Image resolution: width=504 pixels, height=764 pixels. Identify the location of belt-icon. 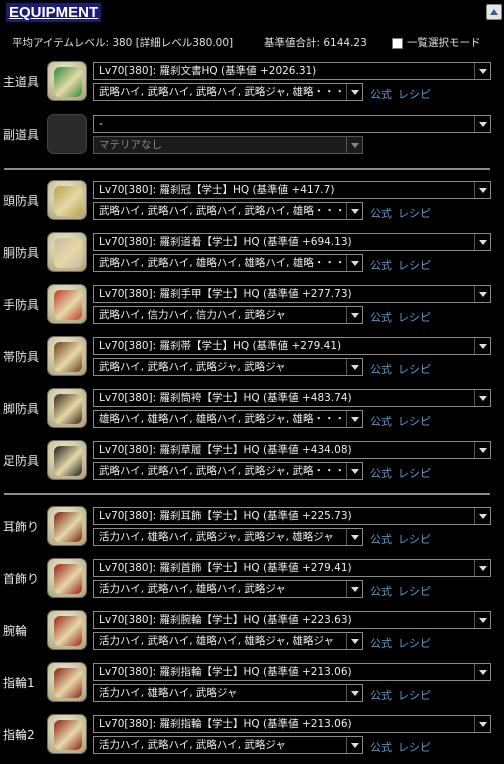
(67, 356).